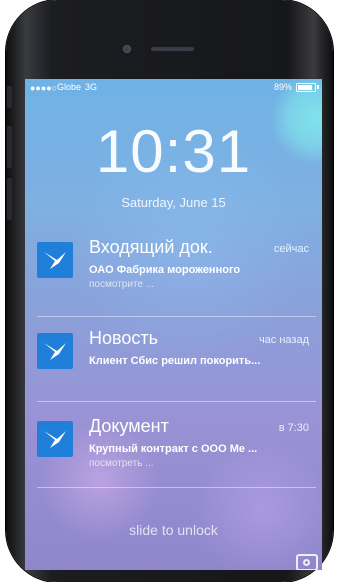 Image resolution: width=339 pixels, height=582 pixels. What do you see at coordinates (44, 88) in the screenshot?
I see `signal-strength-icon: ●●●●○` at bounding box center [44, 88].